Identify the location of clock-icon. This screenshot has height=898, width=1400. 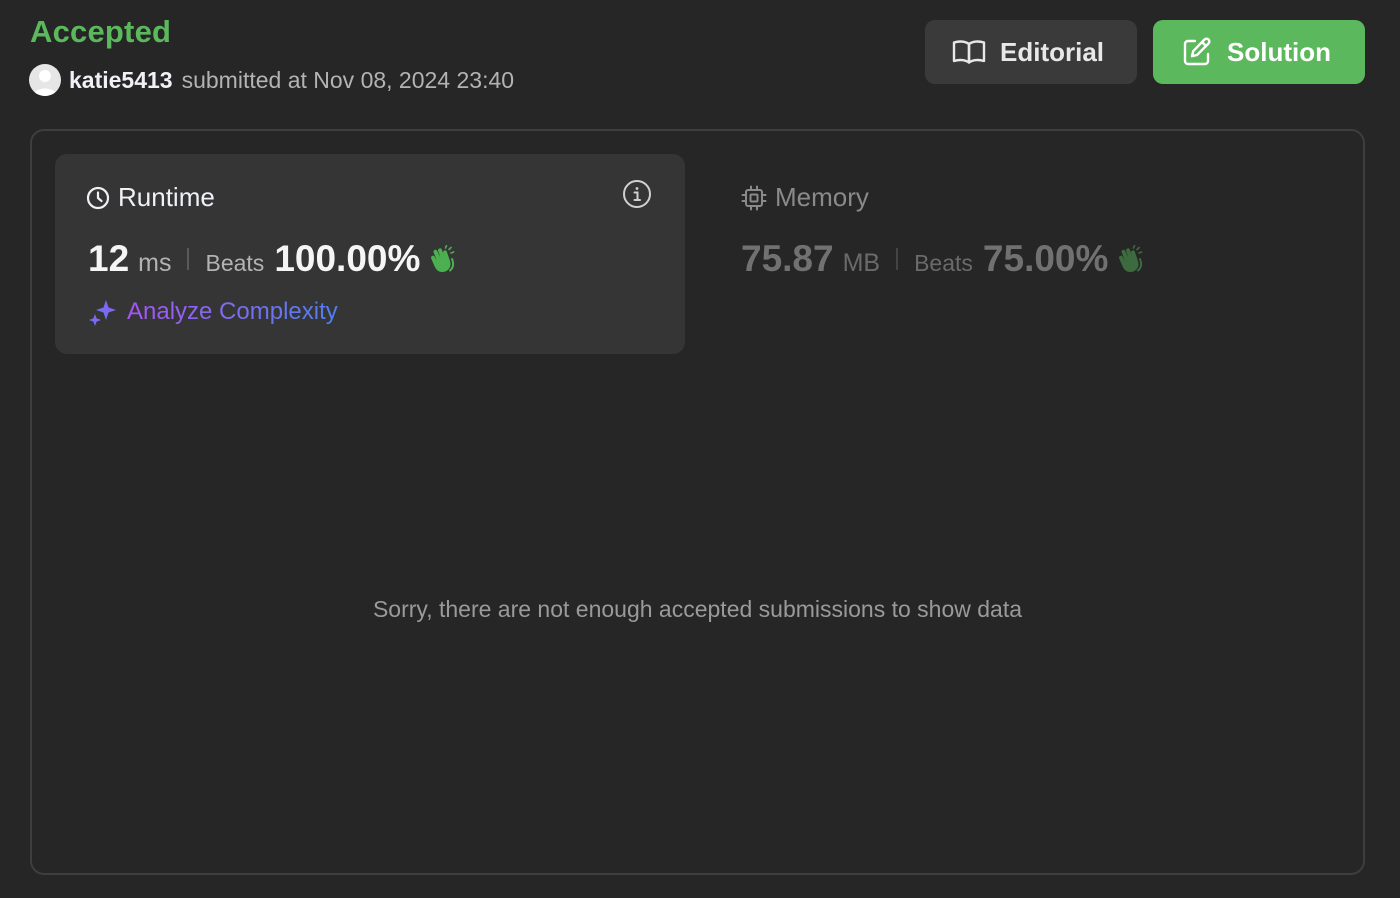
(98, 197).